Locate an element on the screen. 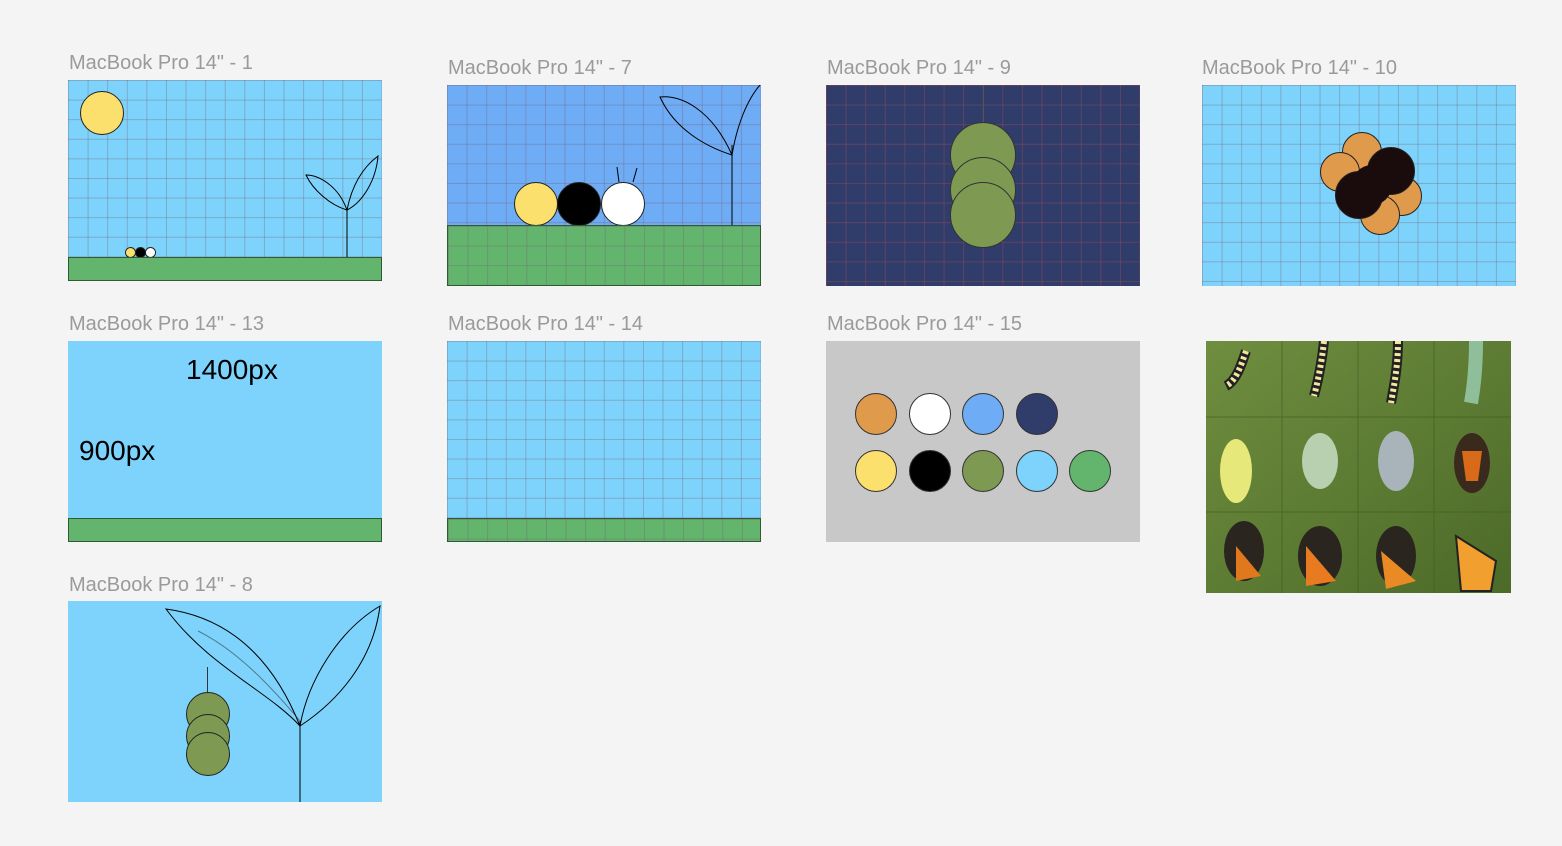 The height and width of the screenshot is (846, 1562). frame-label-13: MacBook Pro 14" - 13 is located at coordinates (166, 324).